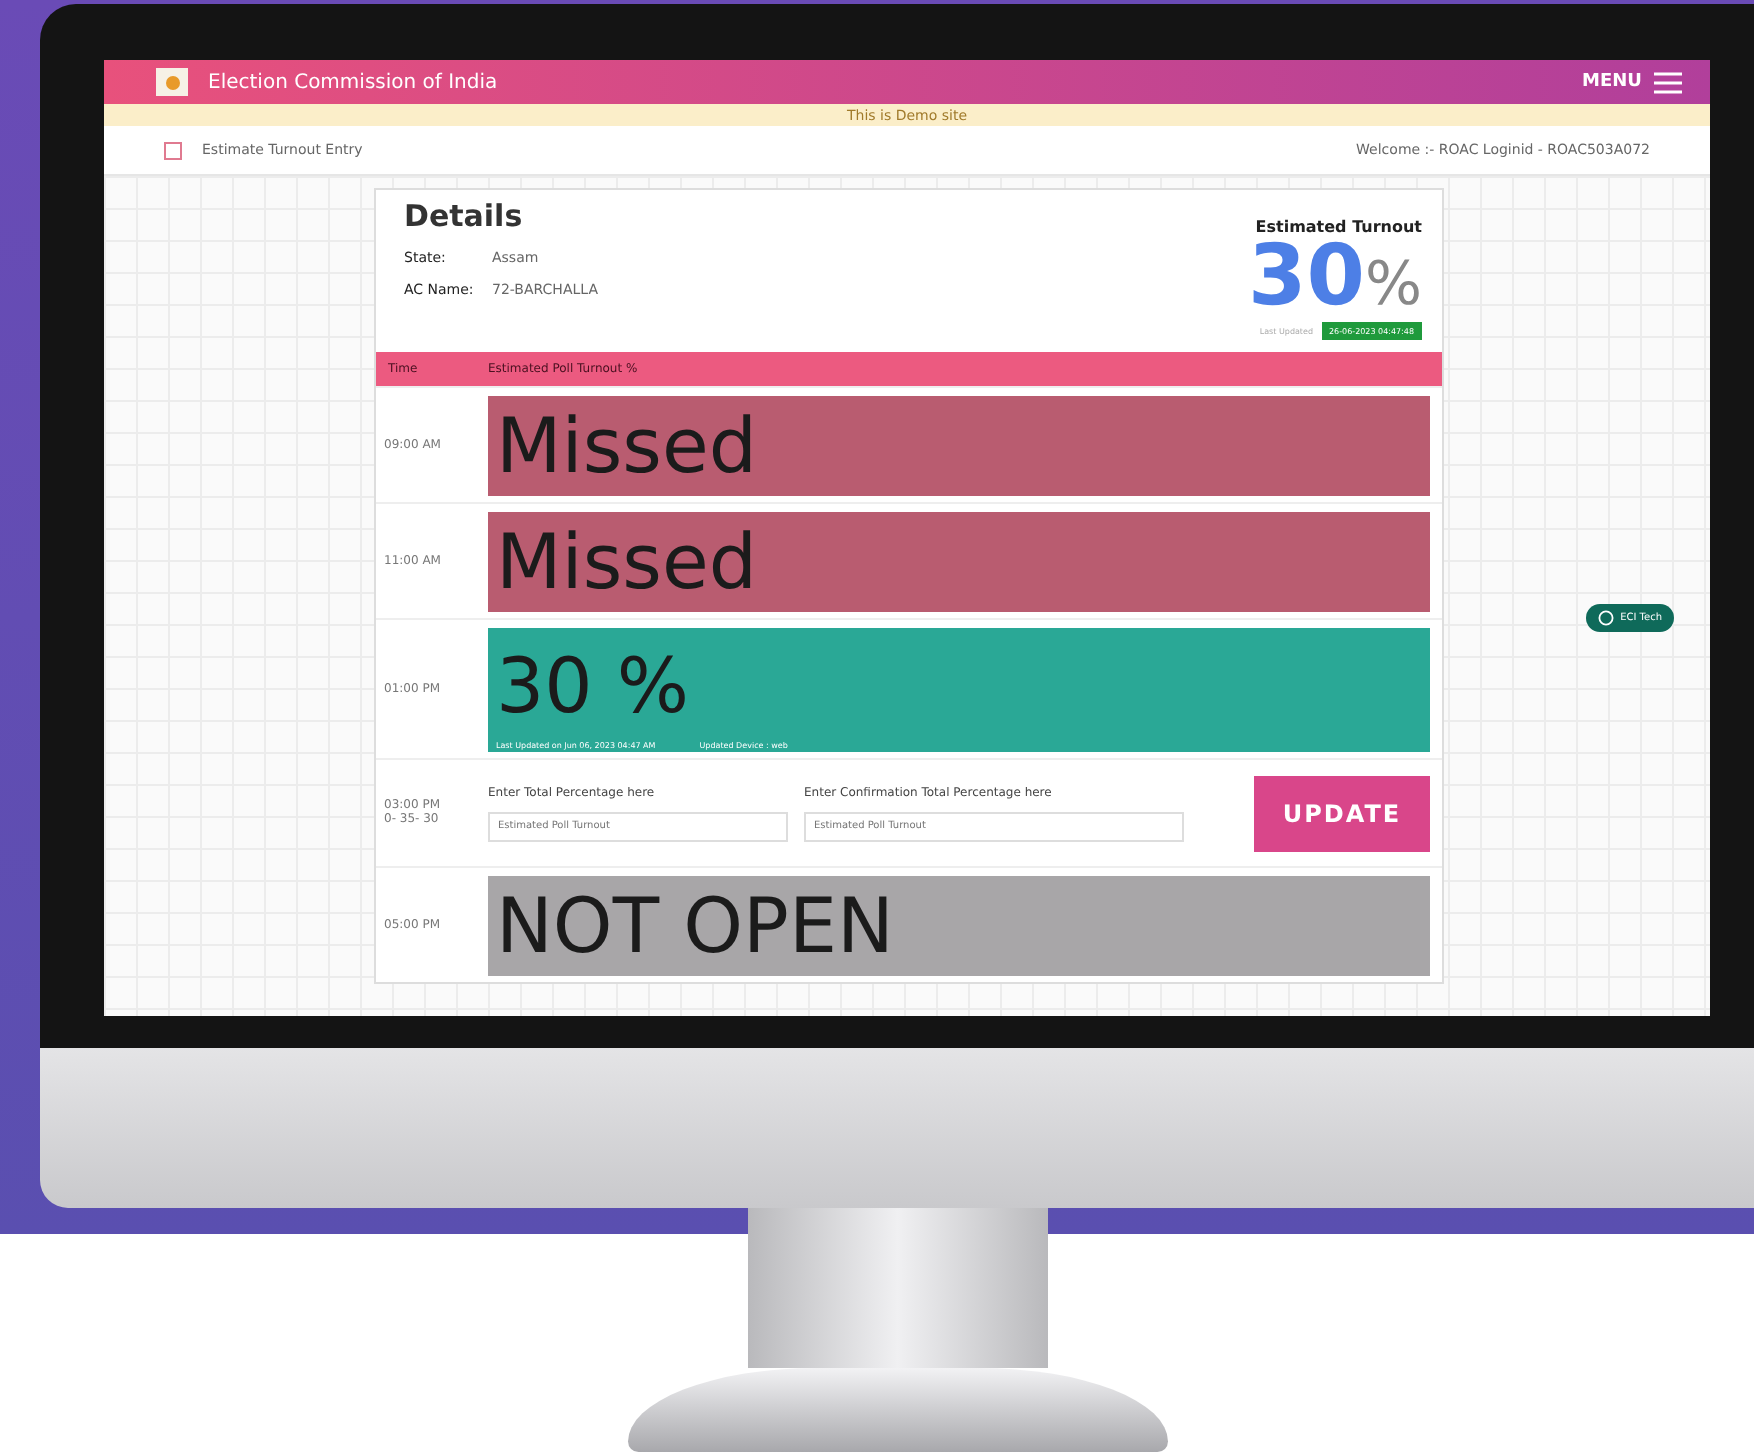 The image size is (1754, 1452). I want to click on help-icon, so click(1606, 618).